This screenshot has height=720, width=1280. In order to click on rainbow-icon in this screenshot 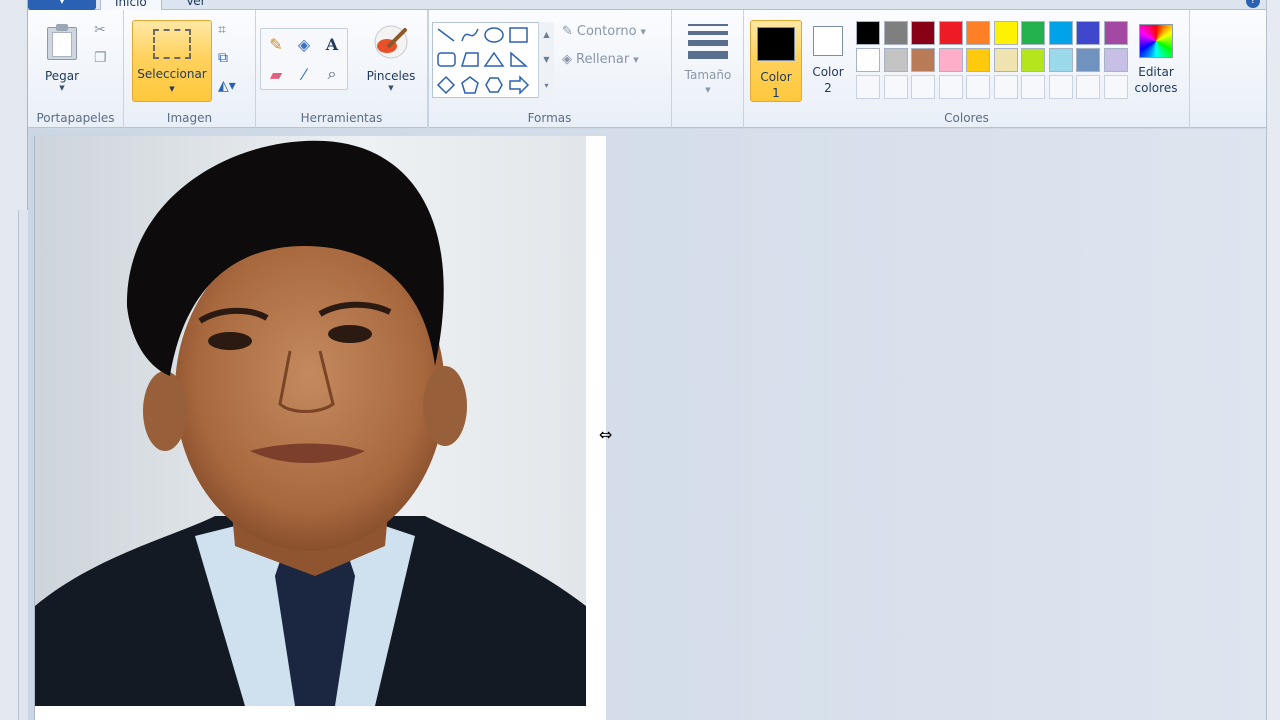, I will do `click(1156, 41)`.